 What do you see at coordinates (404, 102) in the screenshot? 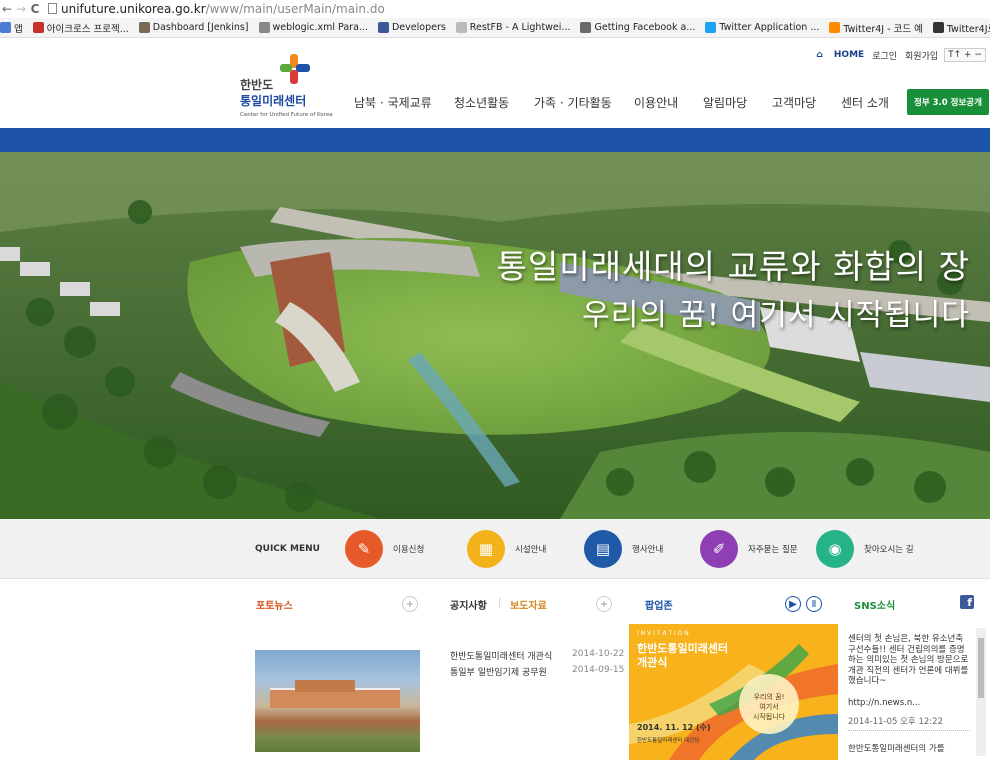
I see `nav-exchange: 남북 · 국제교류` at bounding box center [404, 102].